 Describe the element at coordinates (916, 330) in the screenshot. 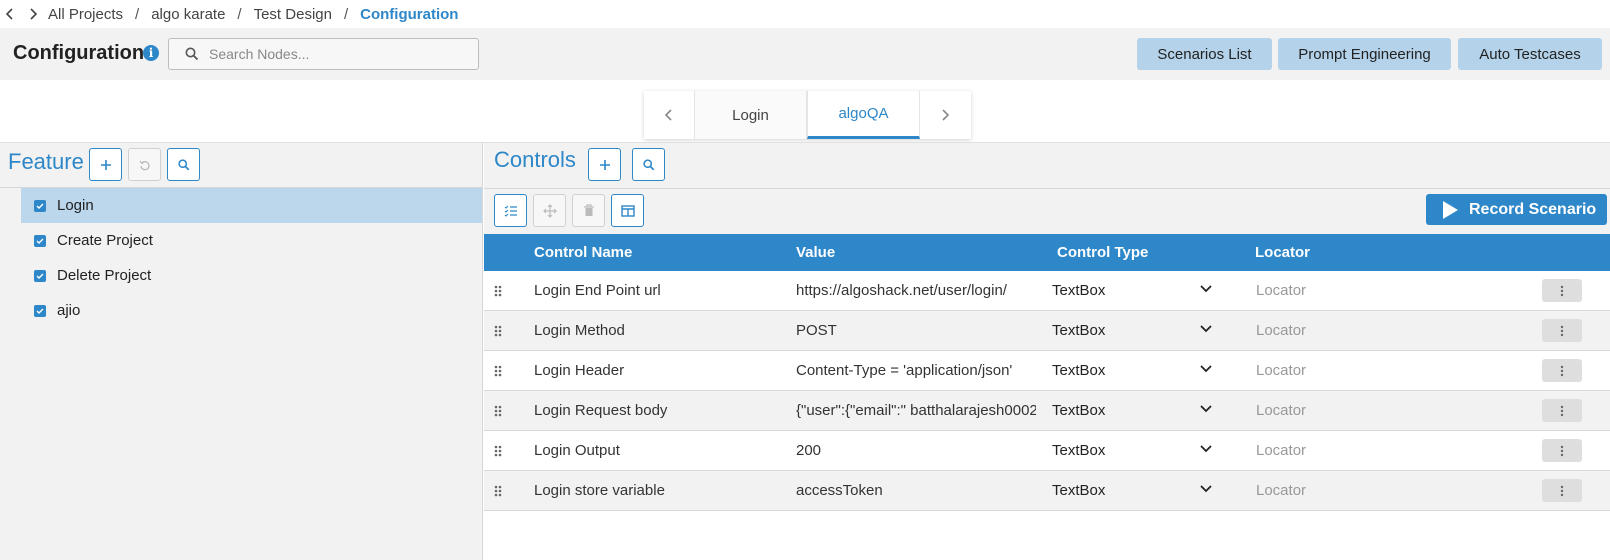

I see `value-cell: POST` at that location.